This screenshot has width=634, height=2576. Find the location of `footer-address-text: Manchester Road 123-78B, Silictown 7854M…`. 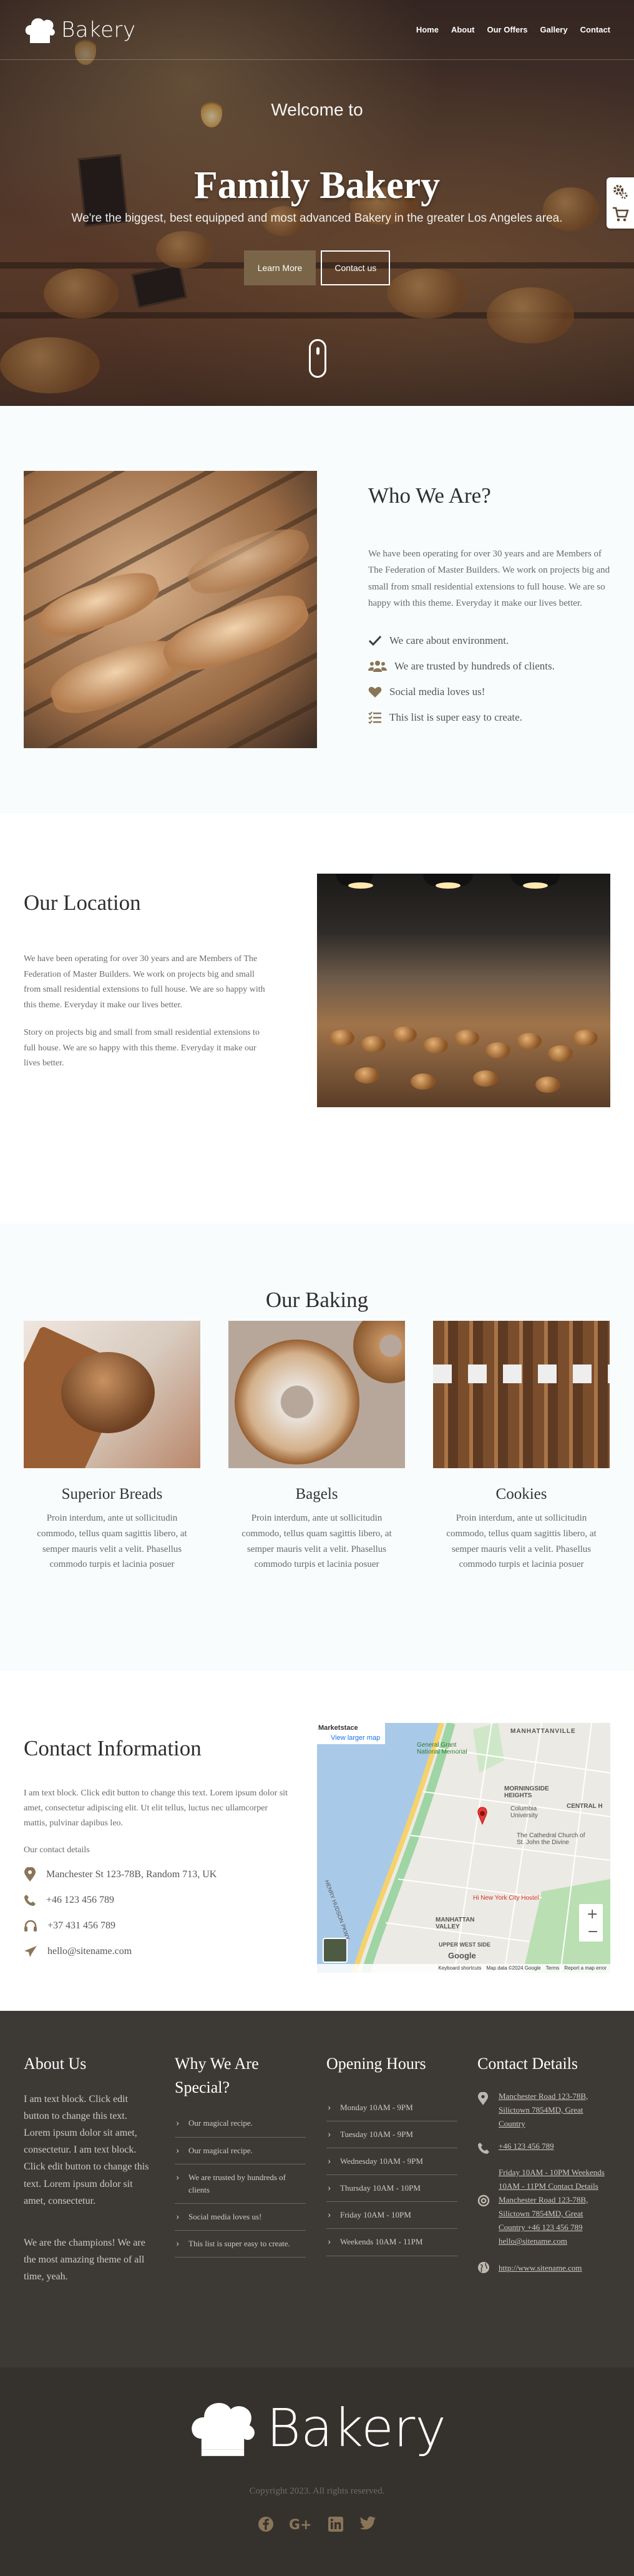

footer-address-text: Manchester Road 123-78B, Silictown 7854M… is located at coordinates (554, 2110).